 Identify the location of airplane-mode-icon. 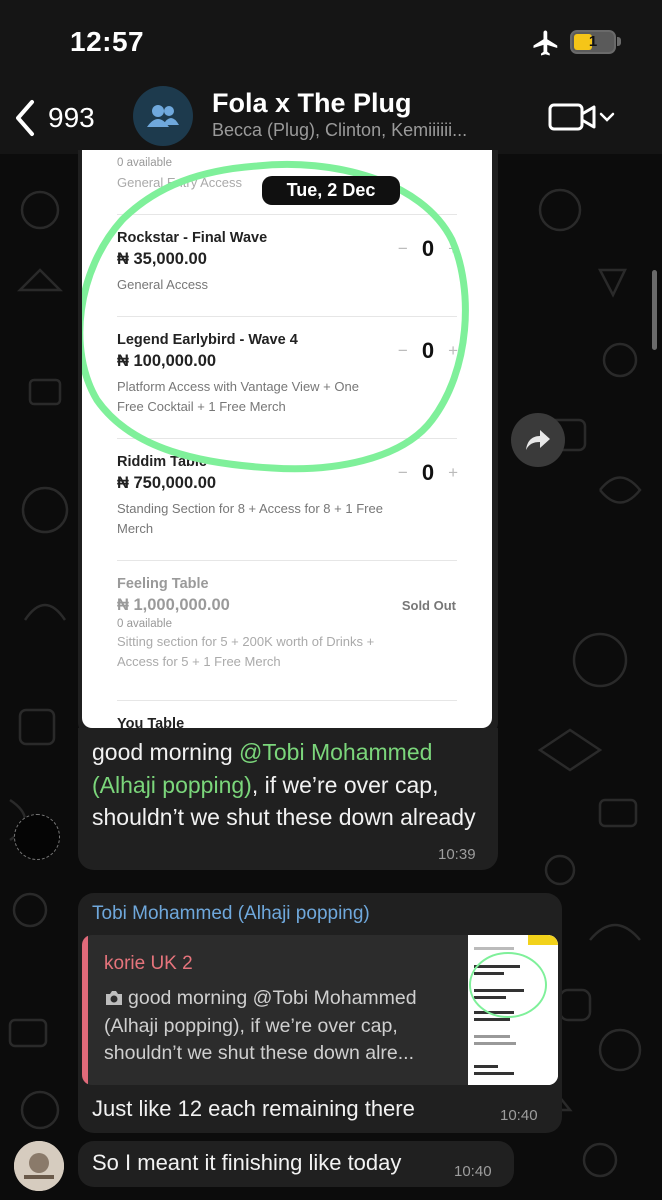
(545, 43).